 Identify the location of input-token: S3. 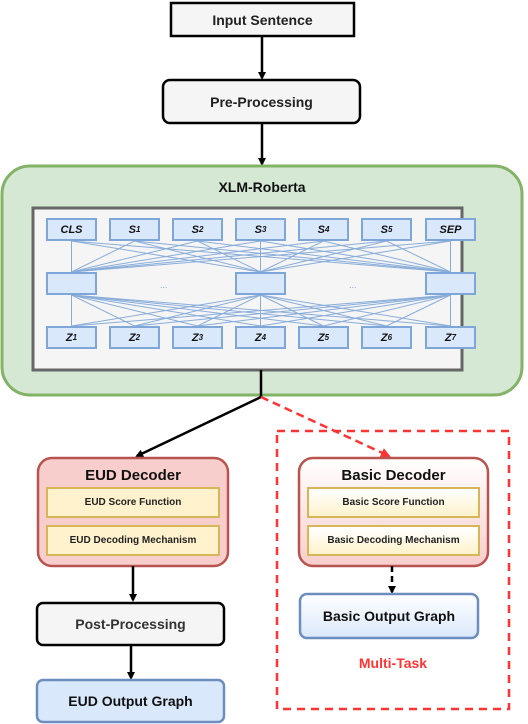
(260, 229).